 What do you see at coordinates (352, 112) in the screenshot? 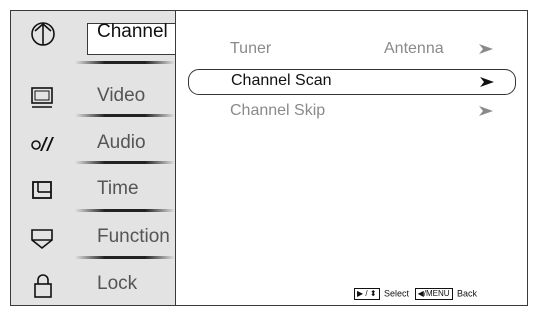
I see `menu-row-channel-skip: Channel Skip` at bounding box center [352, 112].